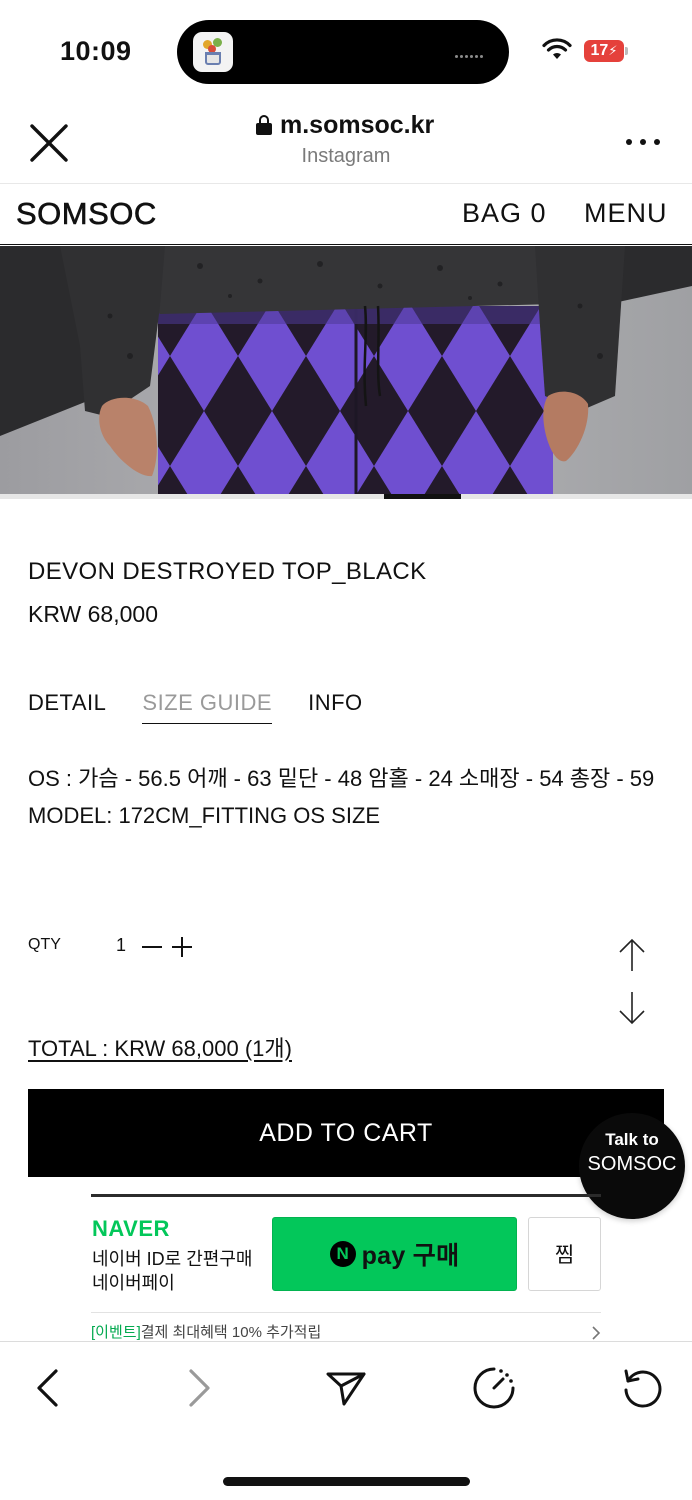 Image resolution: width=692 pixels, height=1500 pixels. I want to click on chevron-right-icon, so click(596, 1333).